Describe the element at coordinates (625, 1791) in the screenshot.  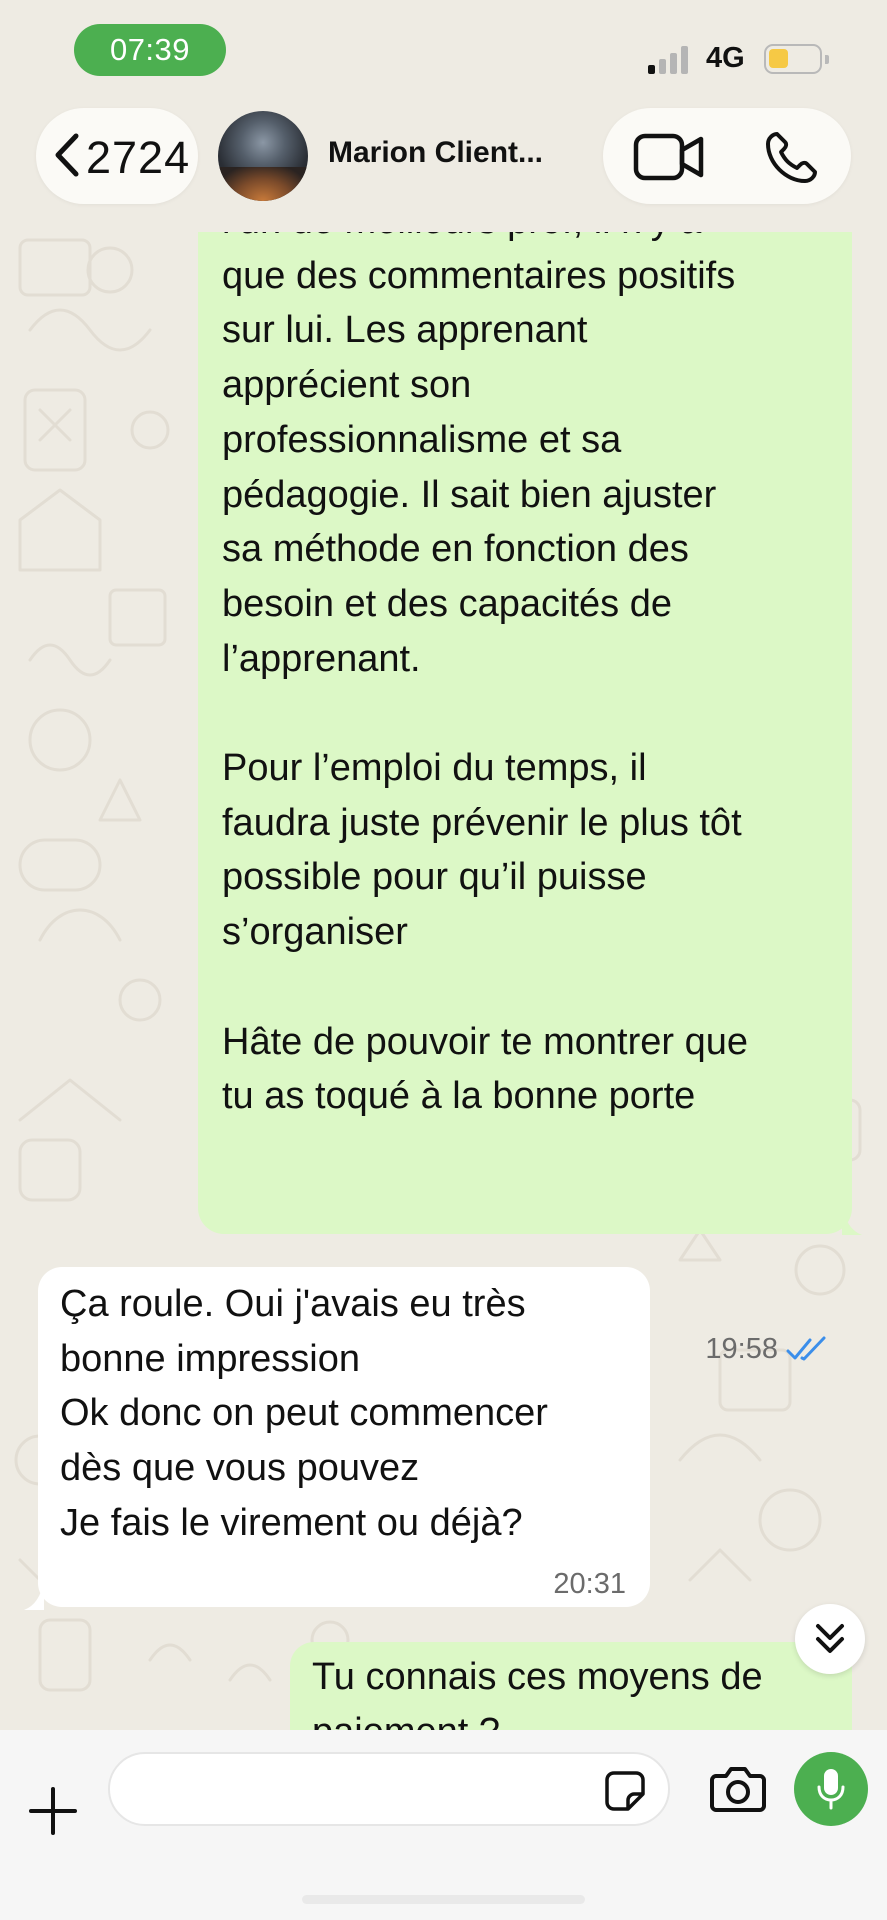
I see `sticker-icon` at that location.